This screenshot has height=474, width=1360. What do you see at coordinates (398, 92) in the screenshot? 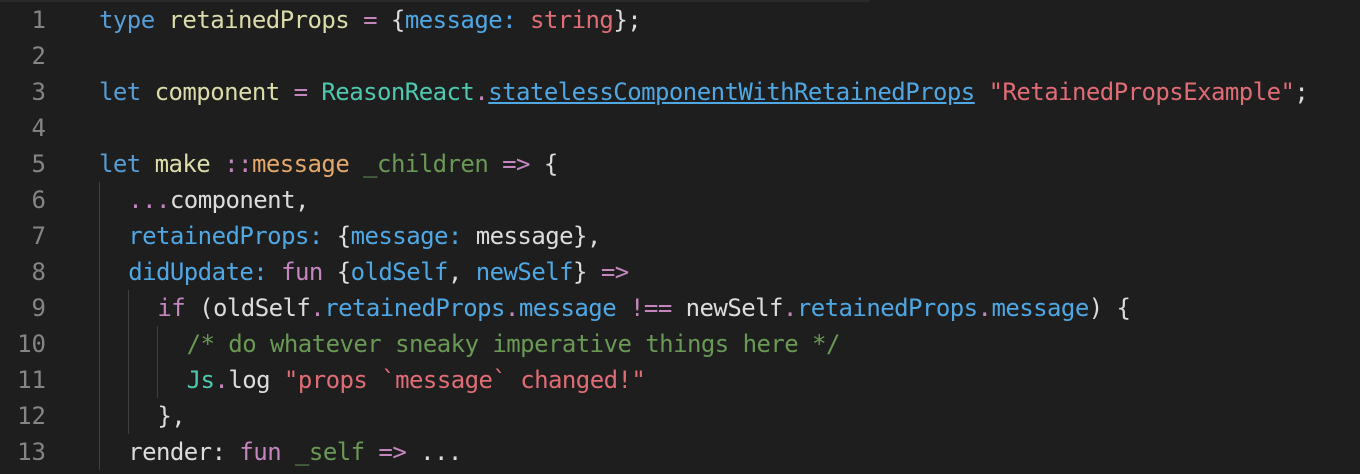
I see `code-token: ReasonReact` at bounding box center [398, 92].